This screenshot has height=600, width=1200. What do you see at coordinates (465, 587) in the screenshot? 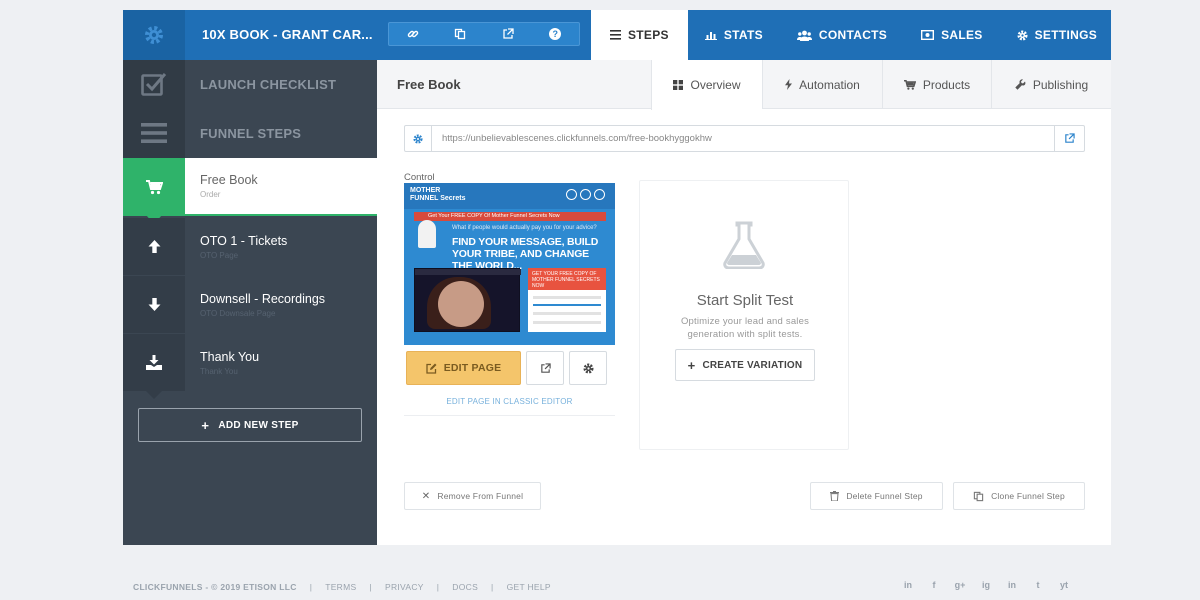
I see `footer-link-docs: DOCS` at bounding box center [465, 587].